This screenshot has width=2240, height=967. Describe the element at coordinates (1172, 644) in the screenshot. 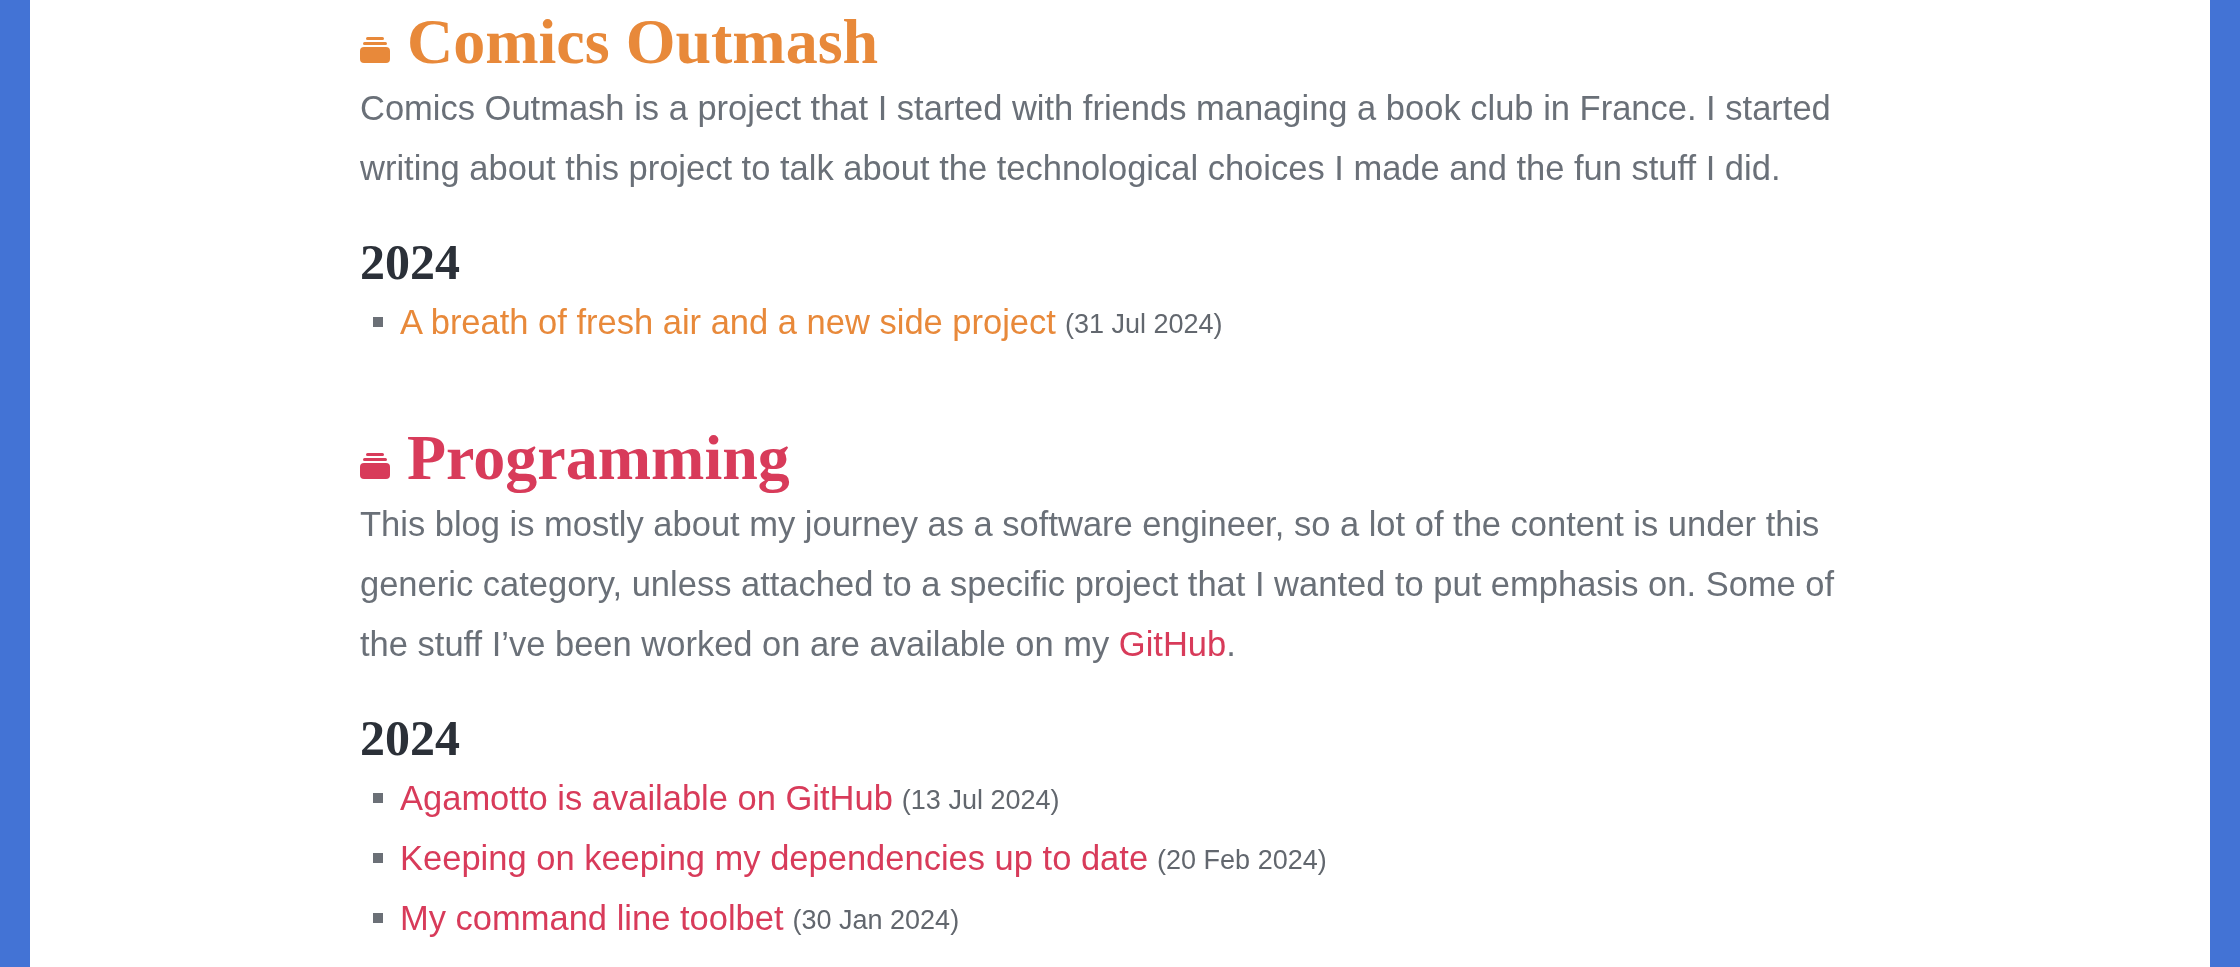

I see `text-link: GitHub` at that location.